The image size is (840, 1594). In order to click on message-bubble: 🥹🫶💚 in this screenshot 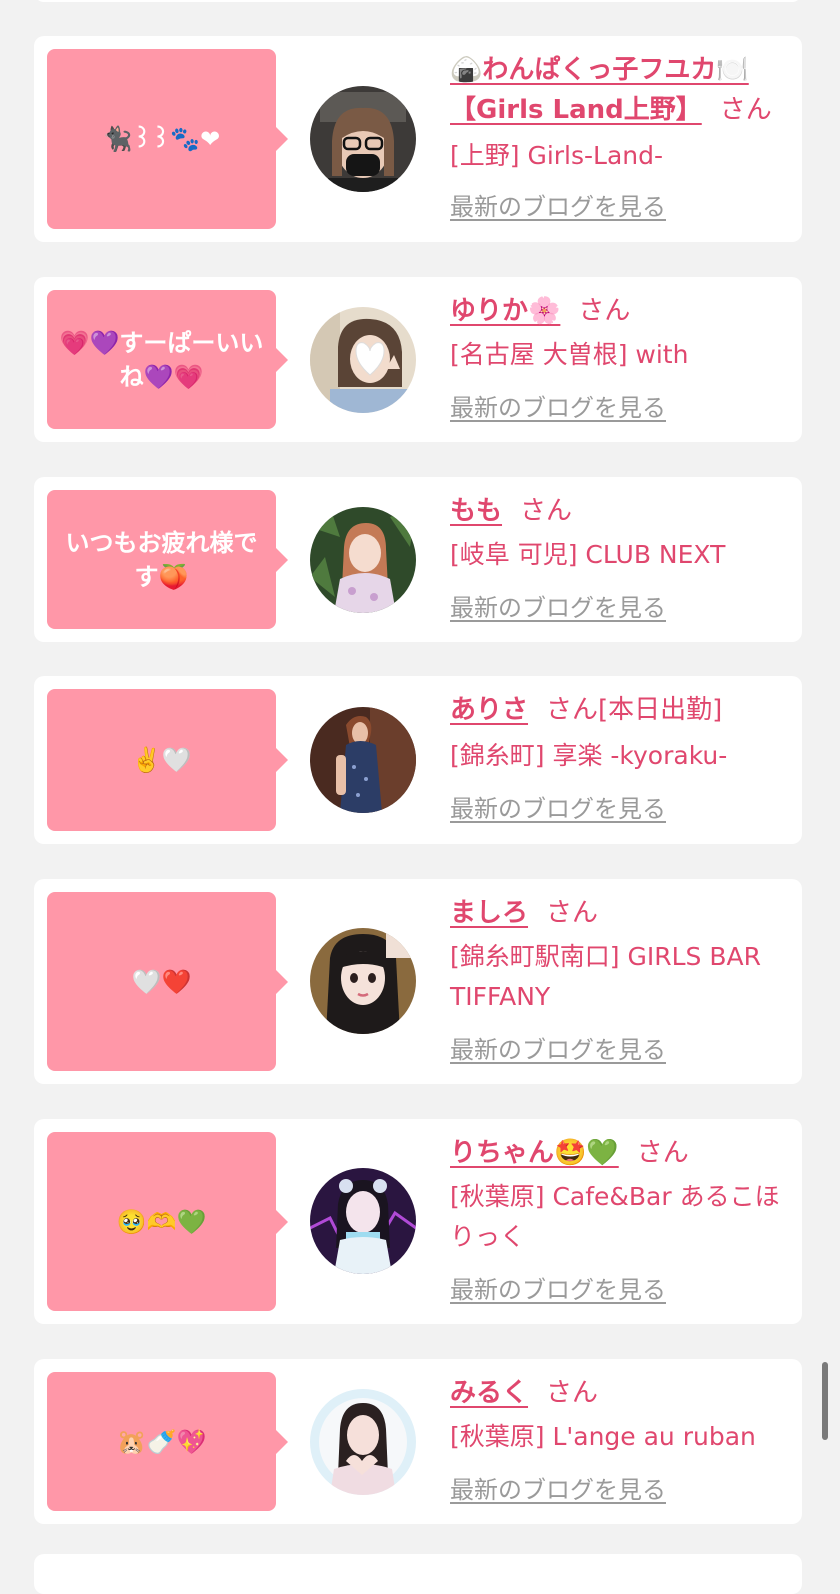, I will do `click(167, 1221)`.